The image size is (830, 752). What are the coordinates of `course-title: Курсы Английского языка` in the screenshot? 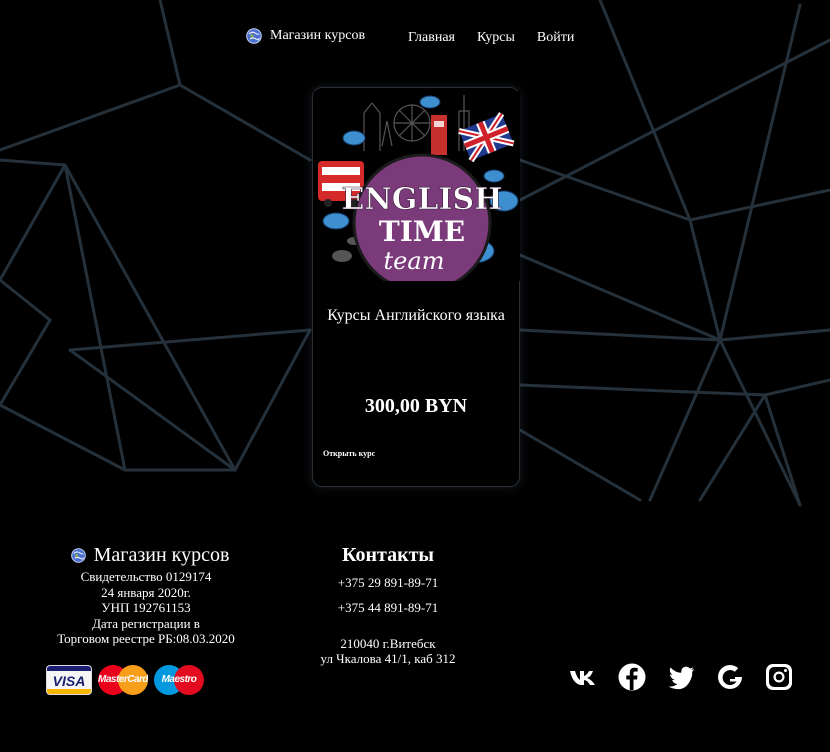 It's located at (416, 315).